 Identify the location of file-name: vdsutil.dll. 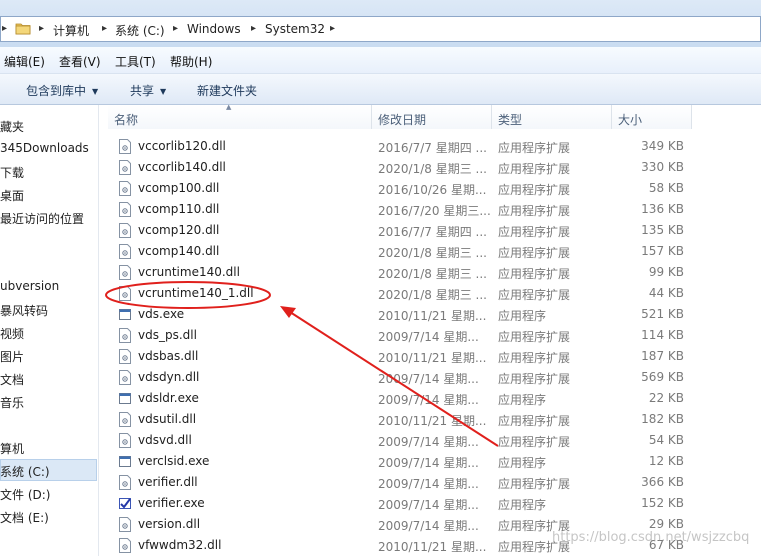
(167, 419).